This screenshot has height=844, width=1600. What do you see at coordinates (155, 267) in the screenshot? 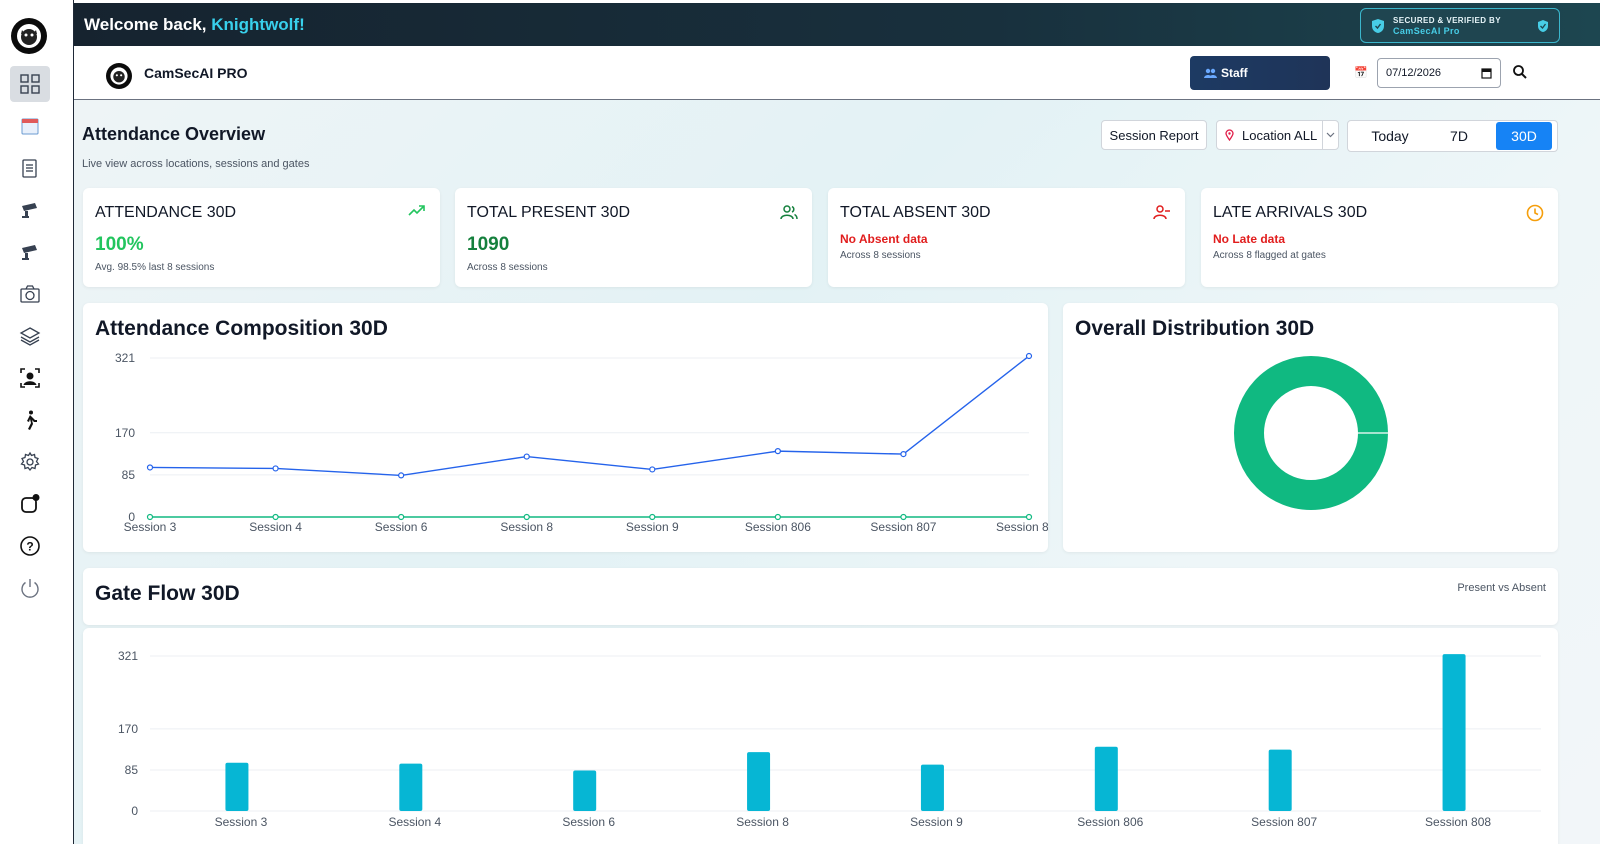
I see `kpi-subtext: Avg. 98.5% last 8 sessions` at bounding box center [155, 267].